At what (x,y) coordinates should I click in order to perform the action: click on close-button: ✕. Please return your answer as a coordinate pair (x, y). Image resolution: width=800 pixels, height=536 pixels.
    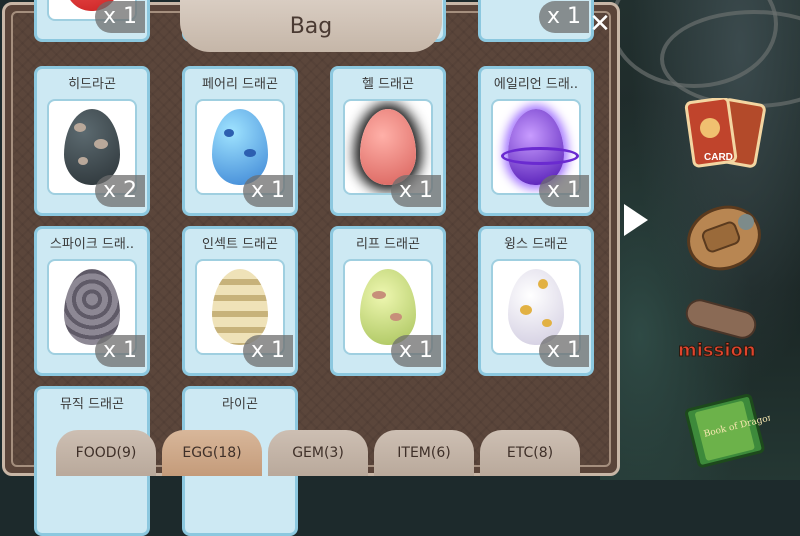
    Looking at the image, I should click on (600, 24).